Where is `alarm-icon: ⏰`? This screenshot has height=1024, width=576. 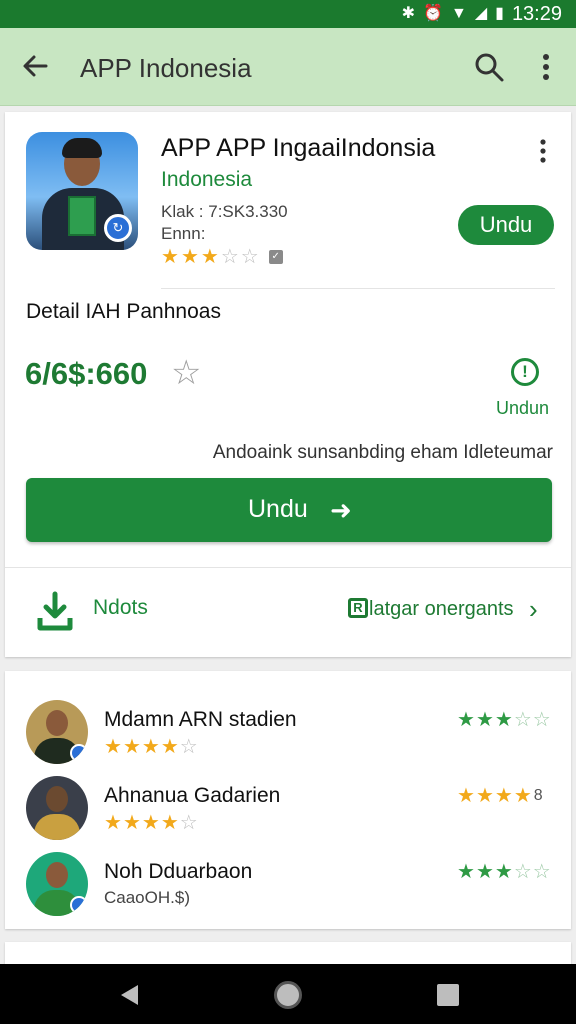
alarm-icon: ⏰ is located at coordinates (433, 13).